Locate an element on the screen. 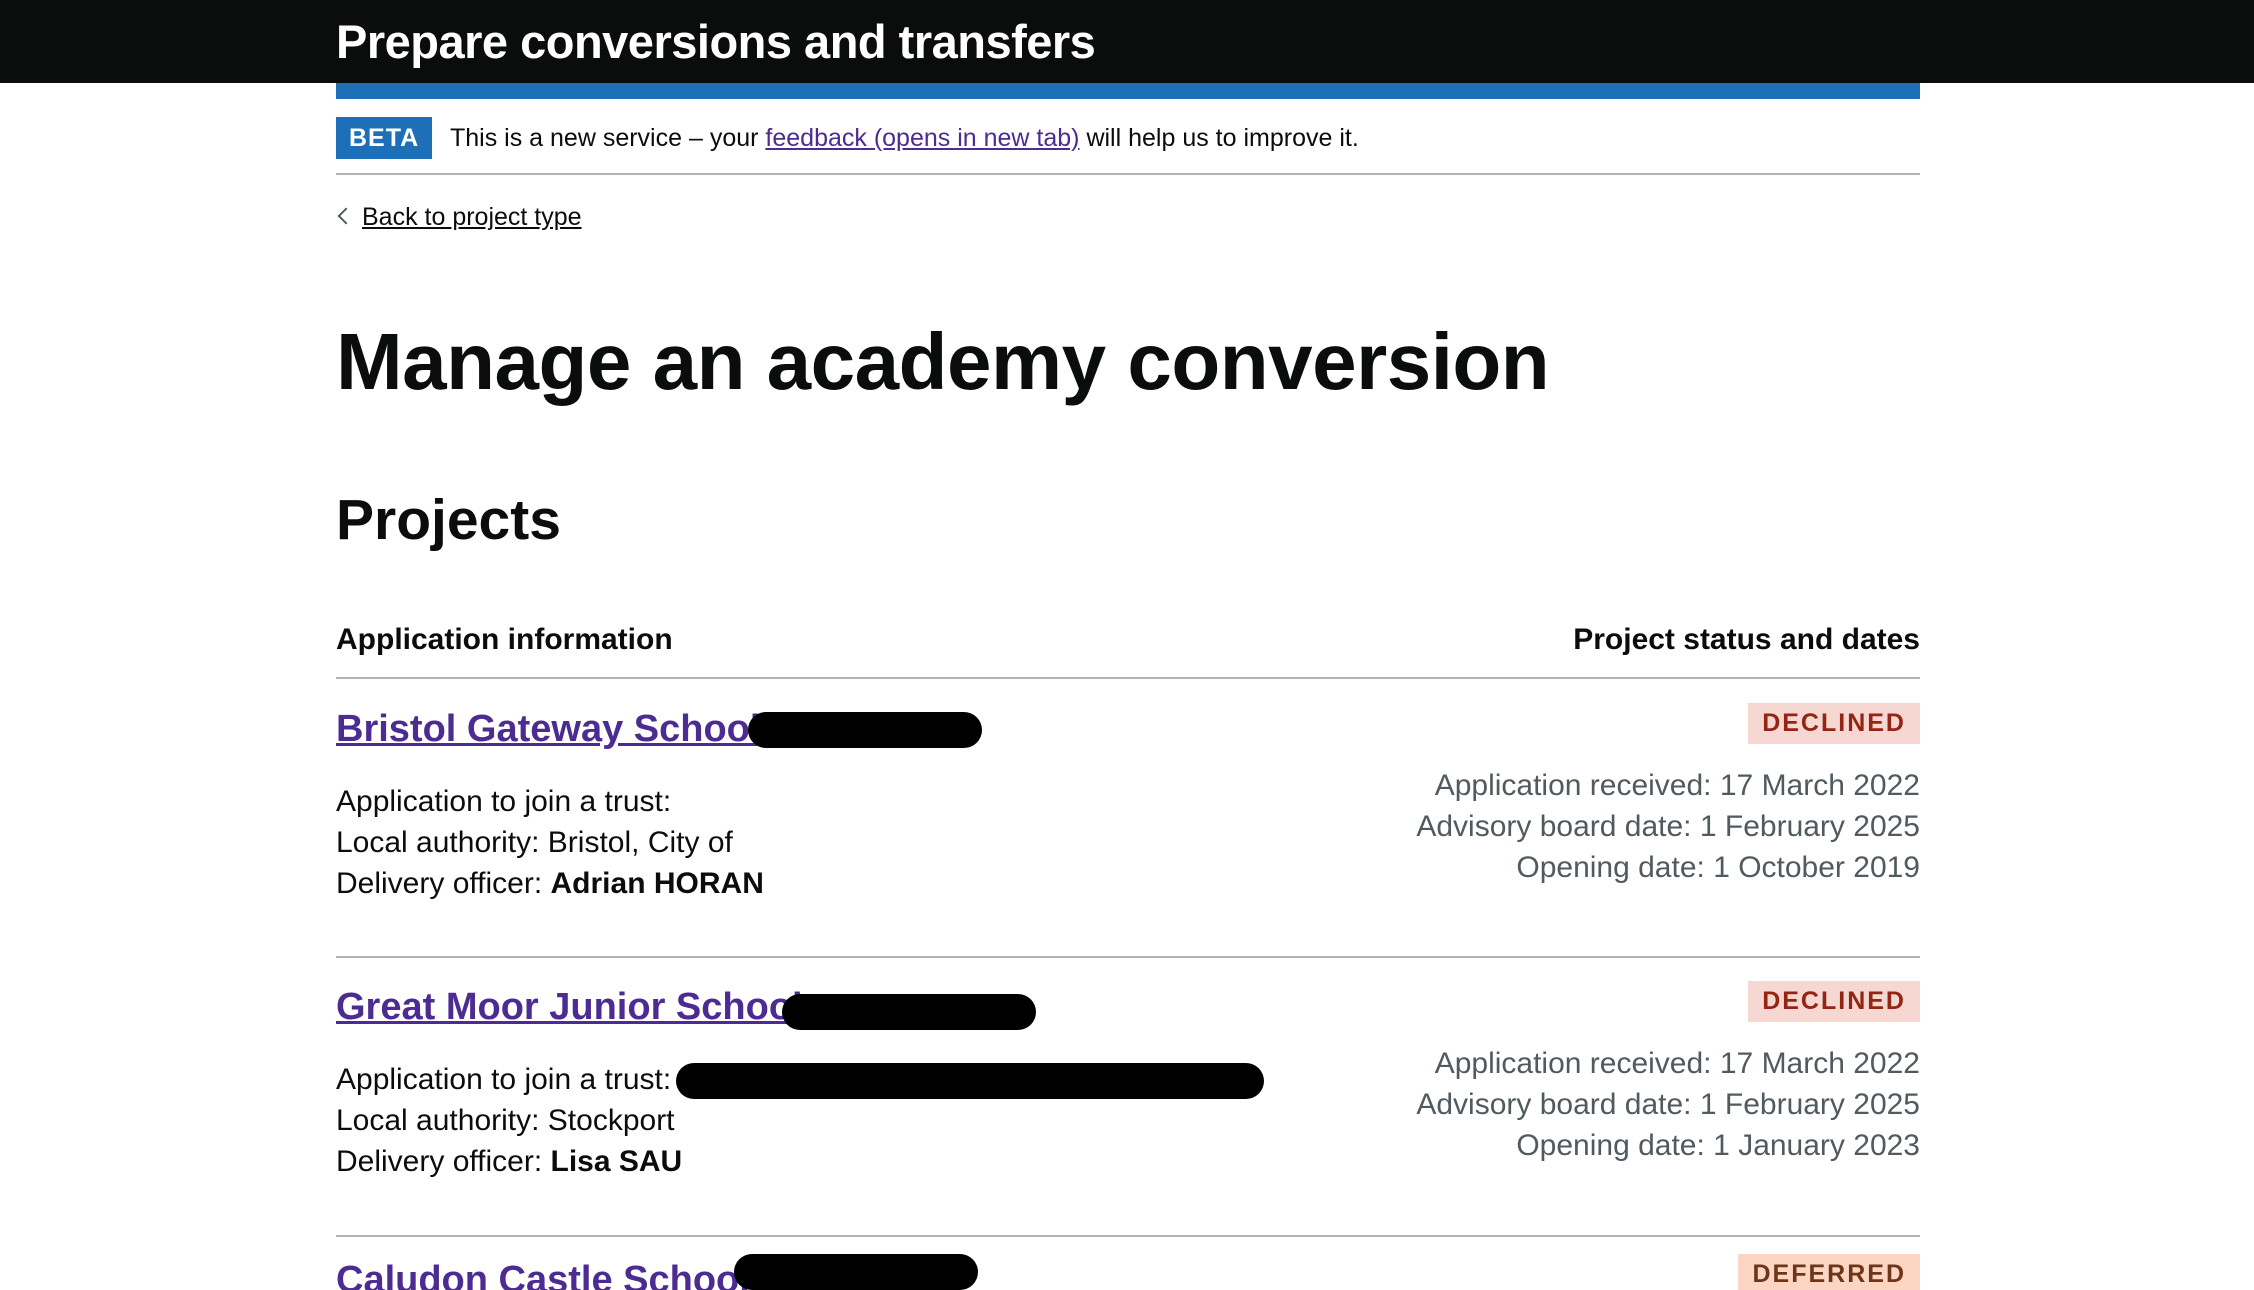 This screenshot has height=1290, width=2254. service-name-link: Prepare conversions and transfers is located at coordinates (716, 42).